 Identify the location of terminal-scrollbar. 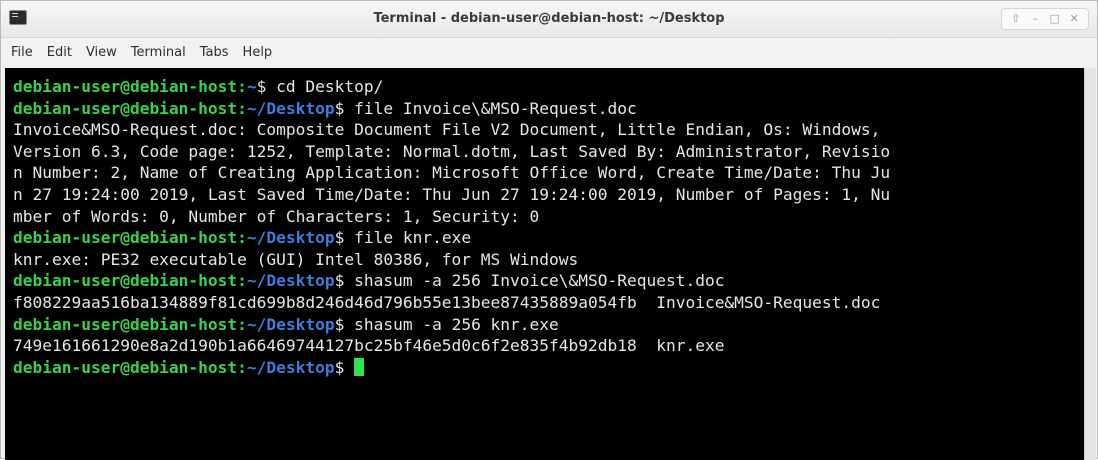
(1090, 264).